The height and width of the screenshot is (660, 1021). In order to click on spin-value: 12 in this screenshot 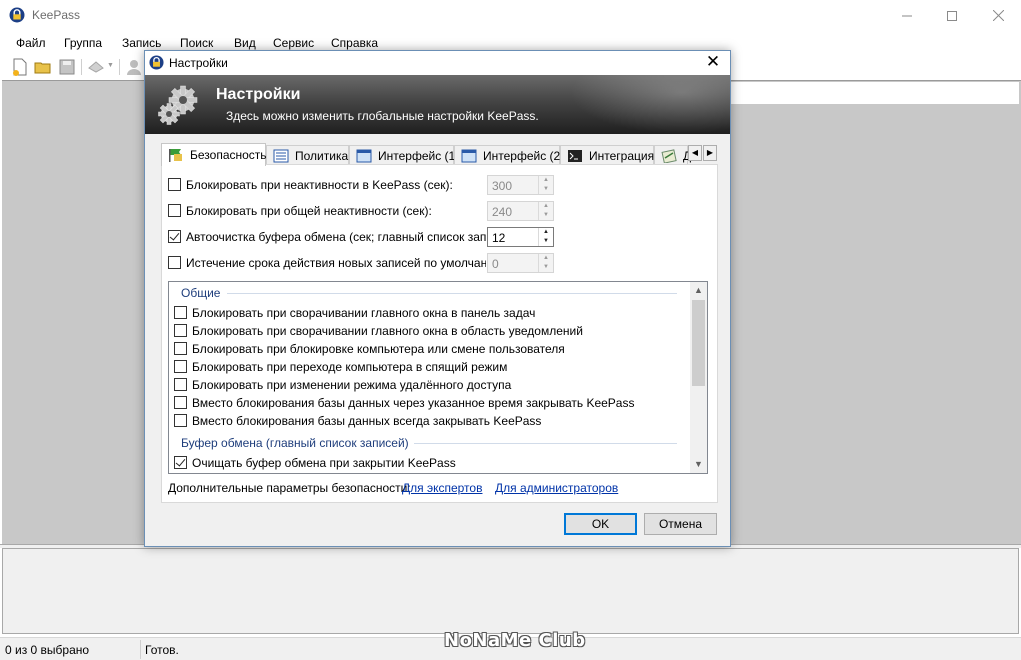, I will do `click(499, 238)`.